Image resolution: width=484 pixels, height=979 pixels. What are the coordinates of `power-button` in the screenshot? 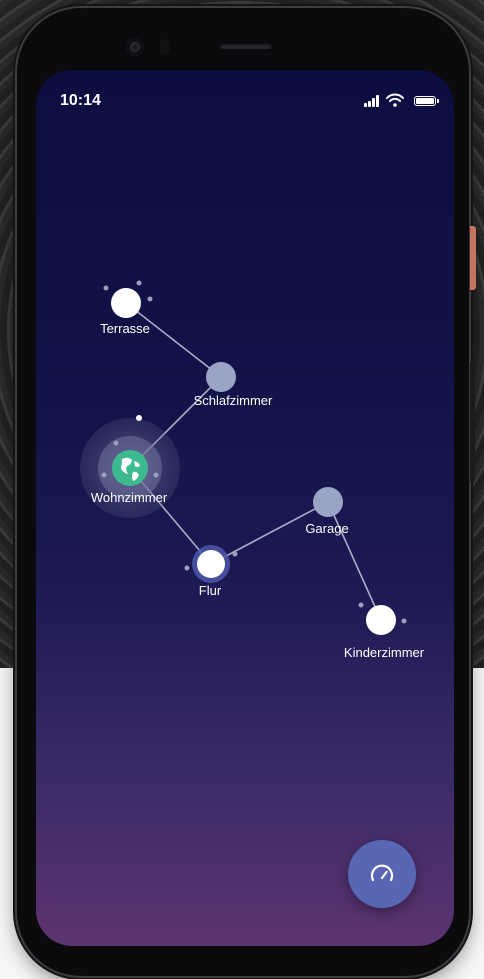 It's located at (473, 258).